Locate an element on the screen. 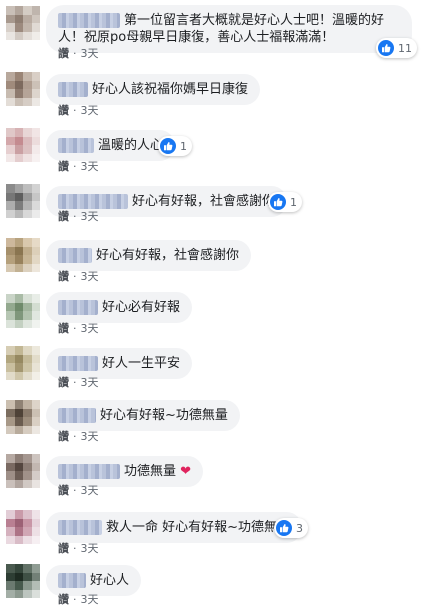 This screenshot has height=607, width=442. comment-bubble: 好心人 is located at coordinates (94, 580).